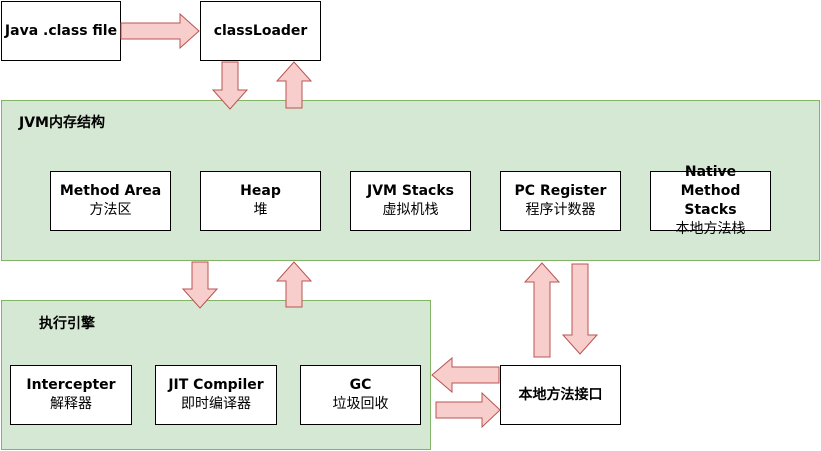 This screenshot has height=451, width=821. What do you see at coordinates (465, 375) in the screenshot?
I see `arrow-native-to-engine` at bounding box center [465, 375].